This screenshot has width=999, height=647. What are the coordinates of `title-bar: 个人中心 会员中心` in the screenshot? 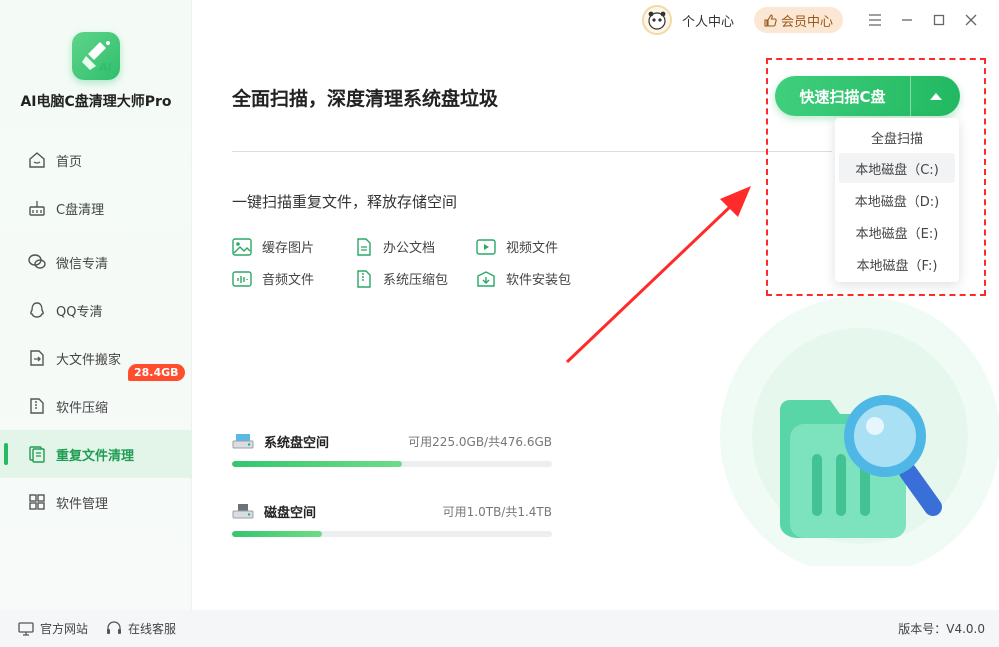 It's located at (814, 20).